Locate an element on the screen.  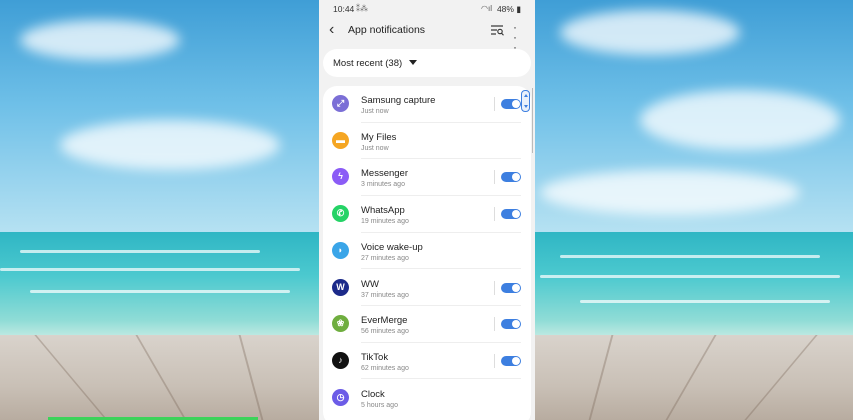
app-last-notified: 27 minutes ago is located at coordinates (385, 258).